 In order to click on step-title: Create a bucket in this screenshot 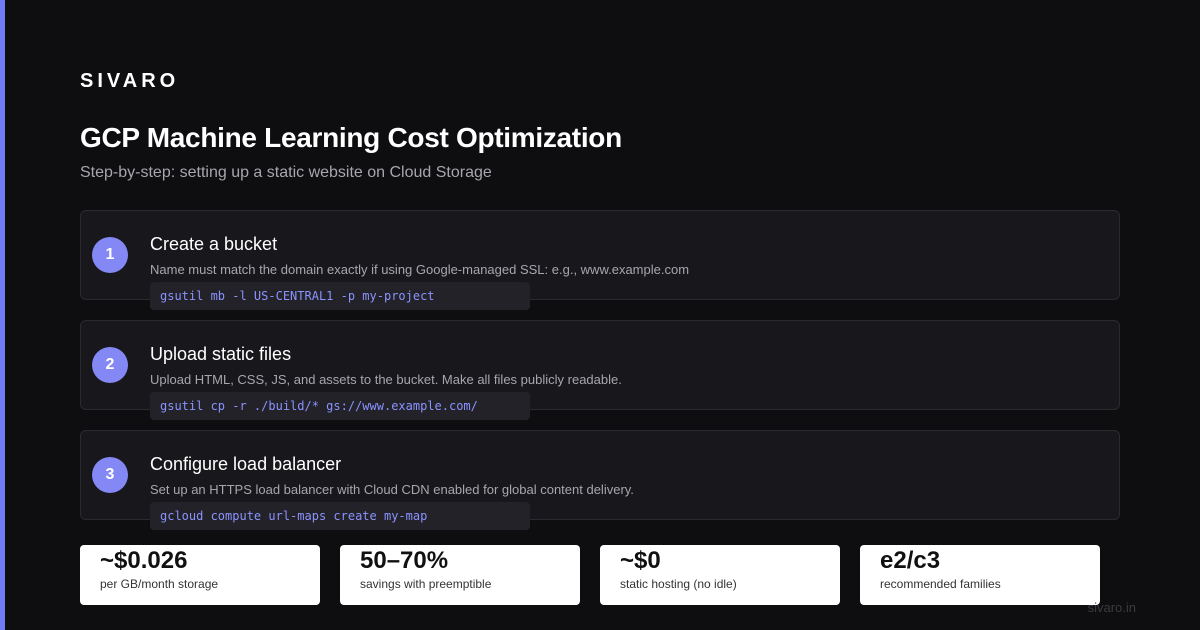, I will do `click(214, 244)`.